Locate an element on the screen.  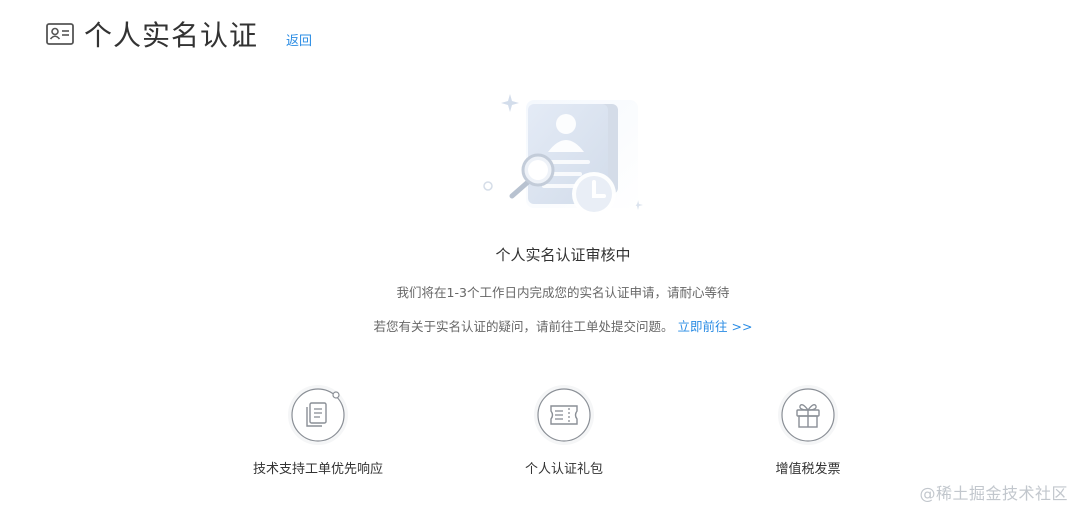
feature-label: 个人认证礼包 is located at coordinates (563, 469).